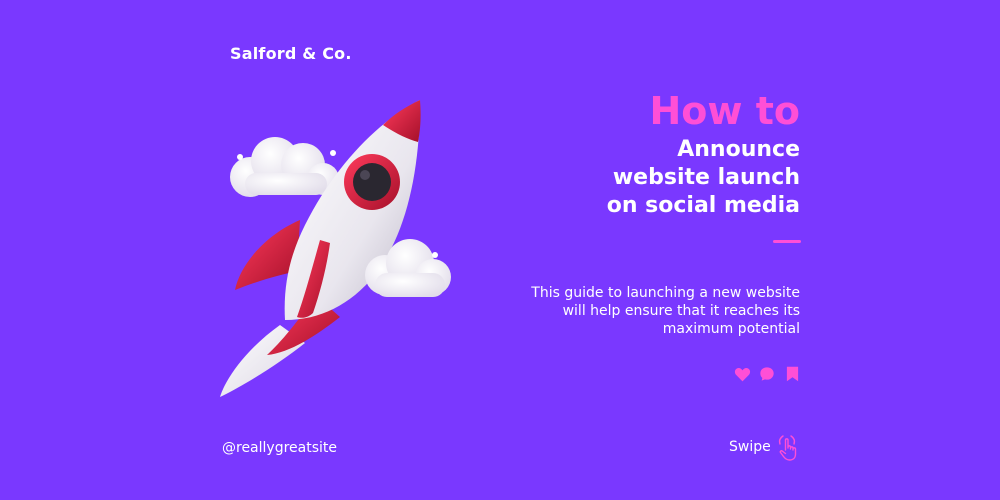  What do you see at coordinates (738, 149) in the screenshot?
I see `headline-line: Announce` at bounding box center [738, 149].